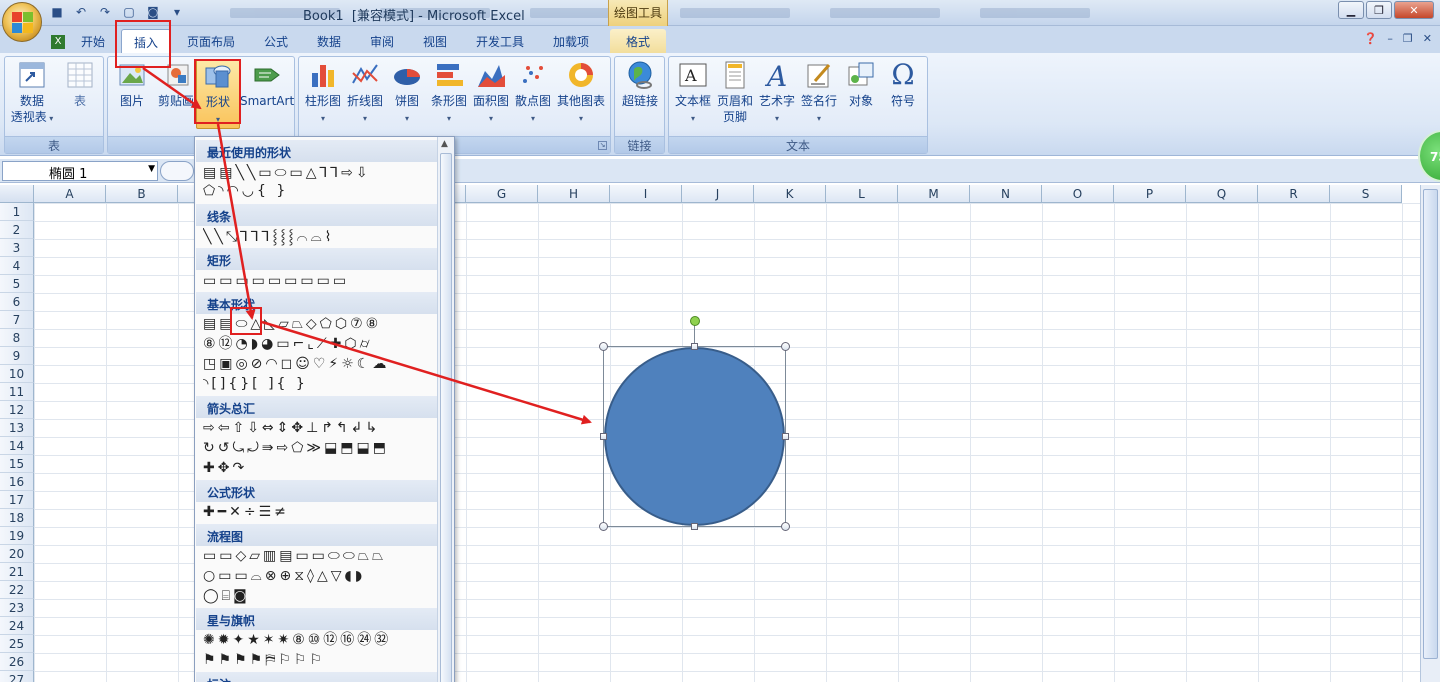 The height and width of the screenshot is (682, 1440). I want to click on resize-handle-bottom-left, so click(603, 526).